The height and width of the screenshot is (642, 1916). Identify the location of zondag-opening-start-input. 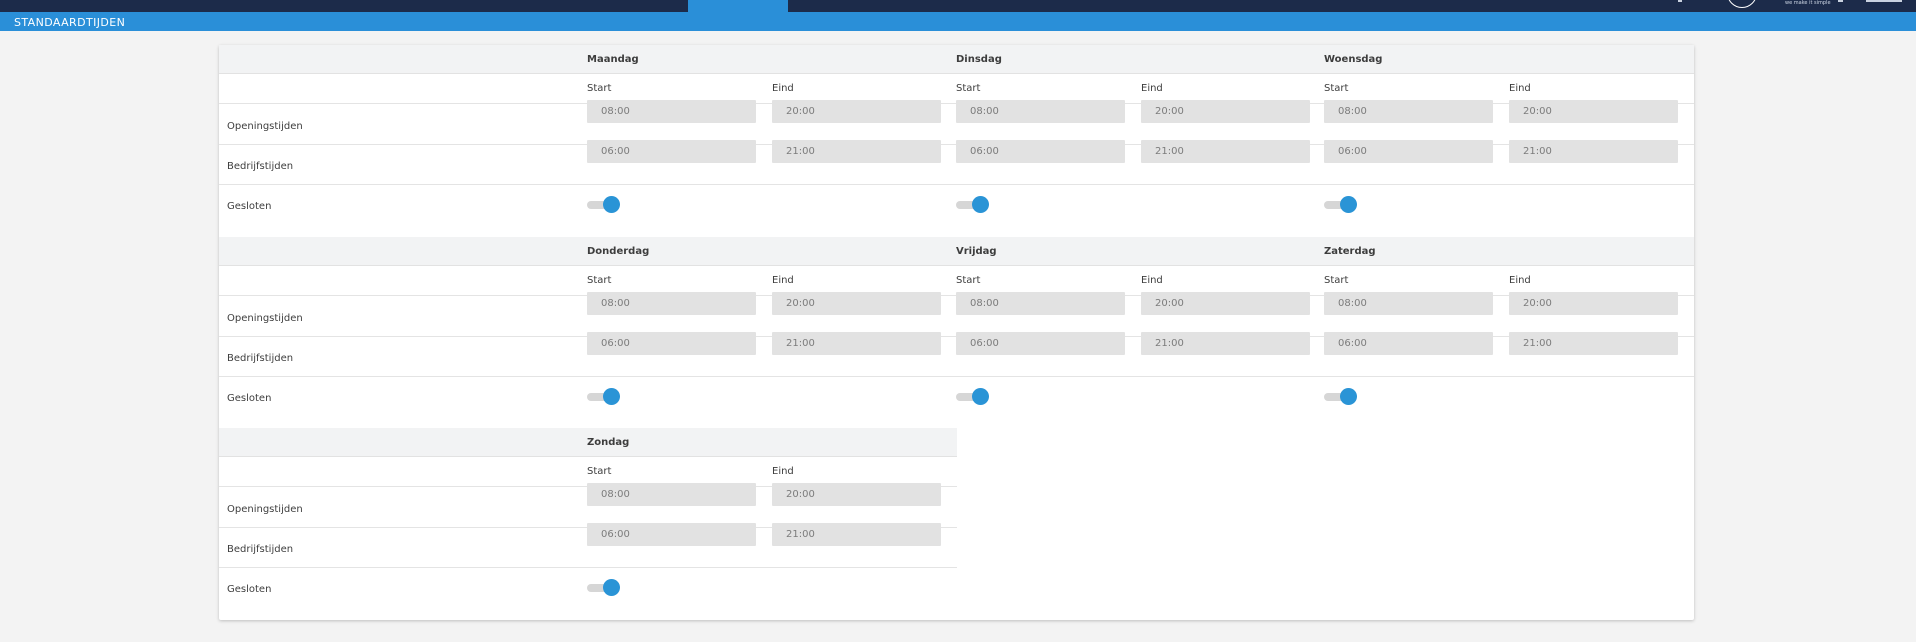
(671, 494).